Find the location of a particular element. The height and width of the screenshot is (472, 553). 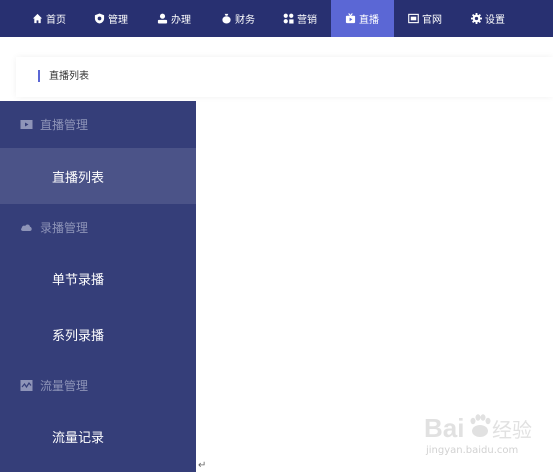

nav-item-live: 直播 is located at coordinates (362, 18).